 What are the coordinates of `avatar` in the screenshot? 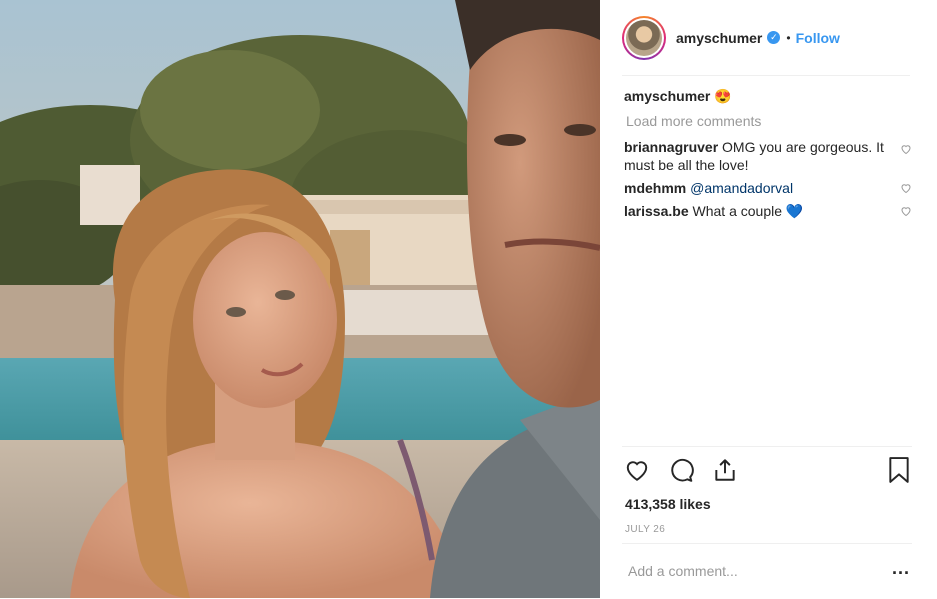 It's located at (644, 37).